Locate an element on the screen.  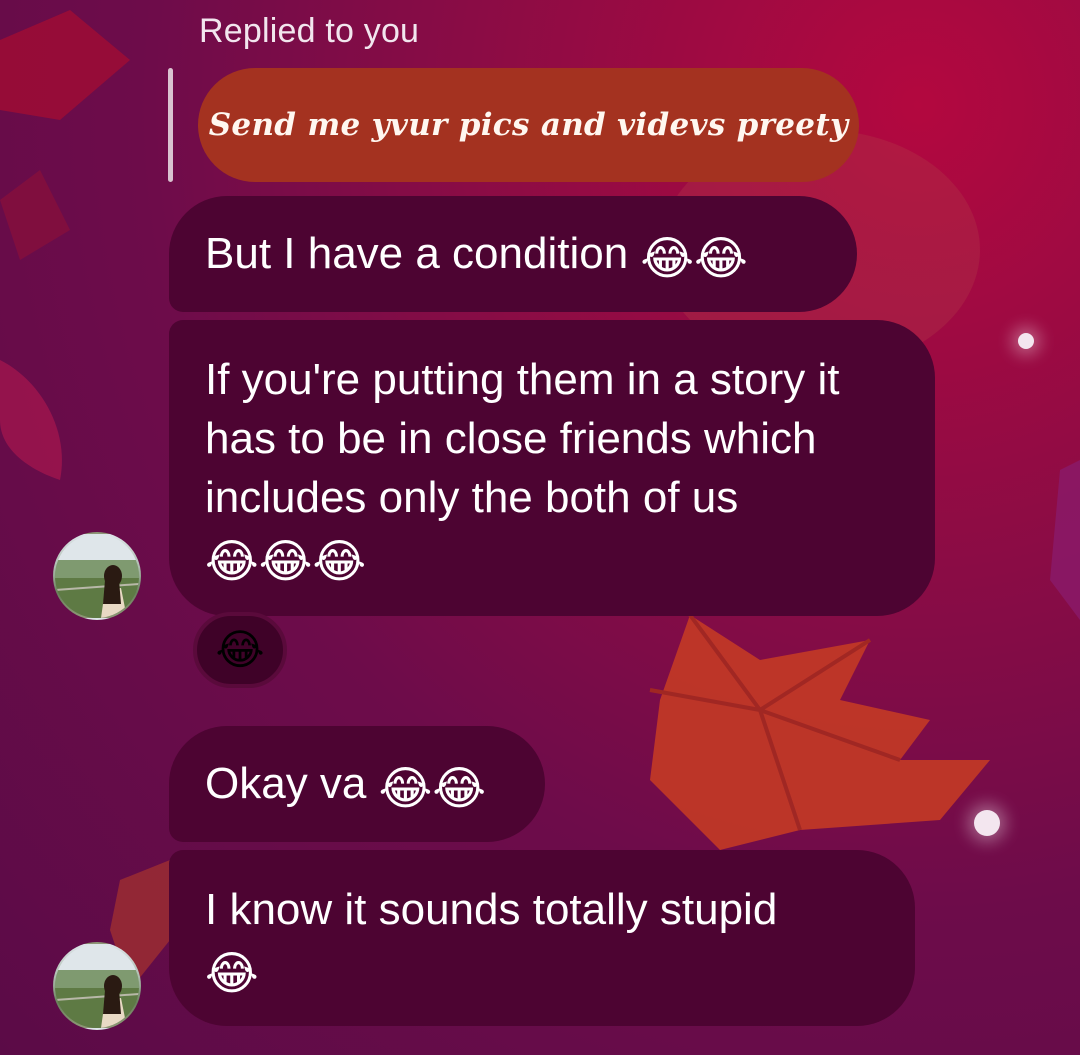
message-bubble: But I have a condition 😂😂 is located at coordinates (513, 254).